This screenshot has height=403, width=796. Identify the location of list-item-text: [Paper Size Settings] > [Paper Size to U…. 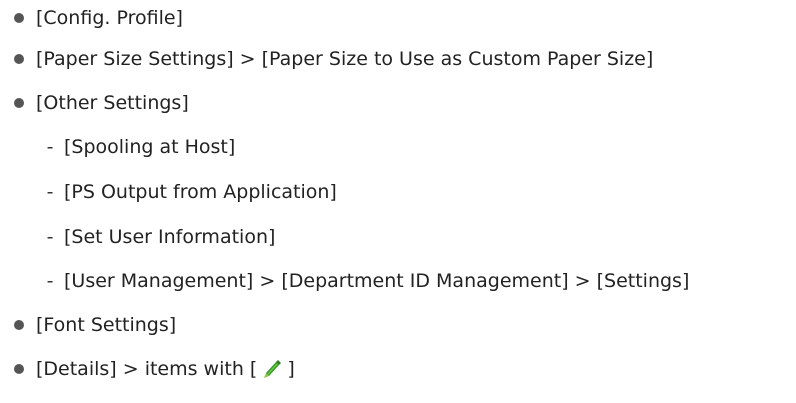
(345, 59).